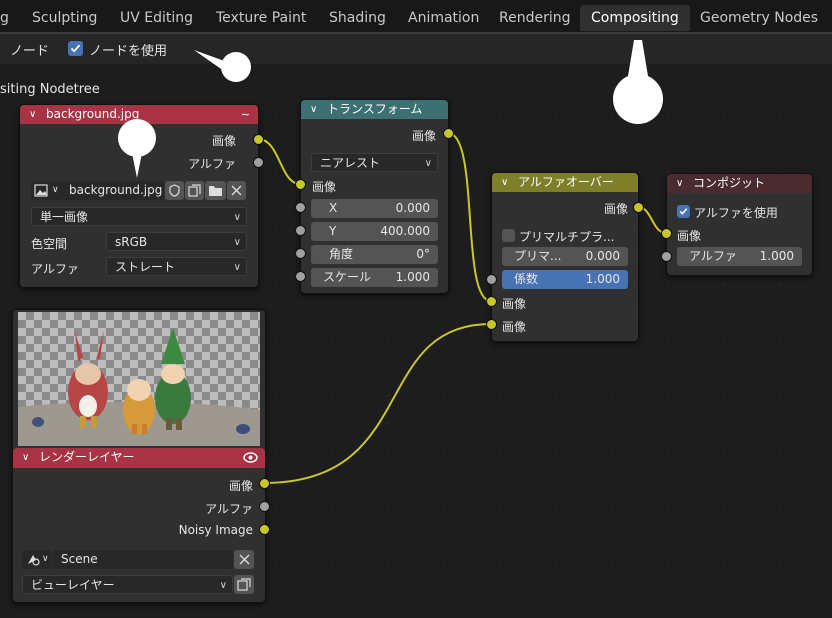 This screenshot has height=618, width=832. I want to click on composite-alpha-field: アルファ 1.000, so click(739, 256).